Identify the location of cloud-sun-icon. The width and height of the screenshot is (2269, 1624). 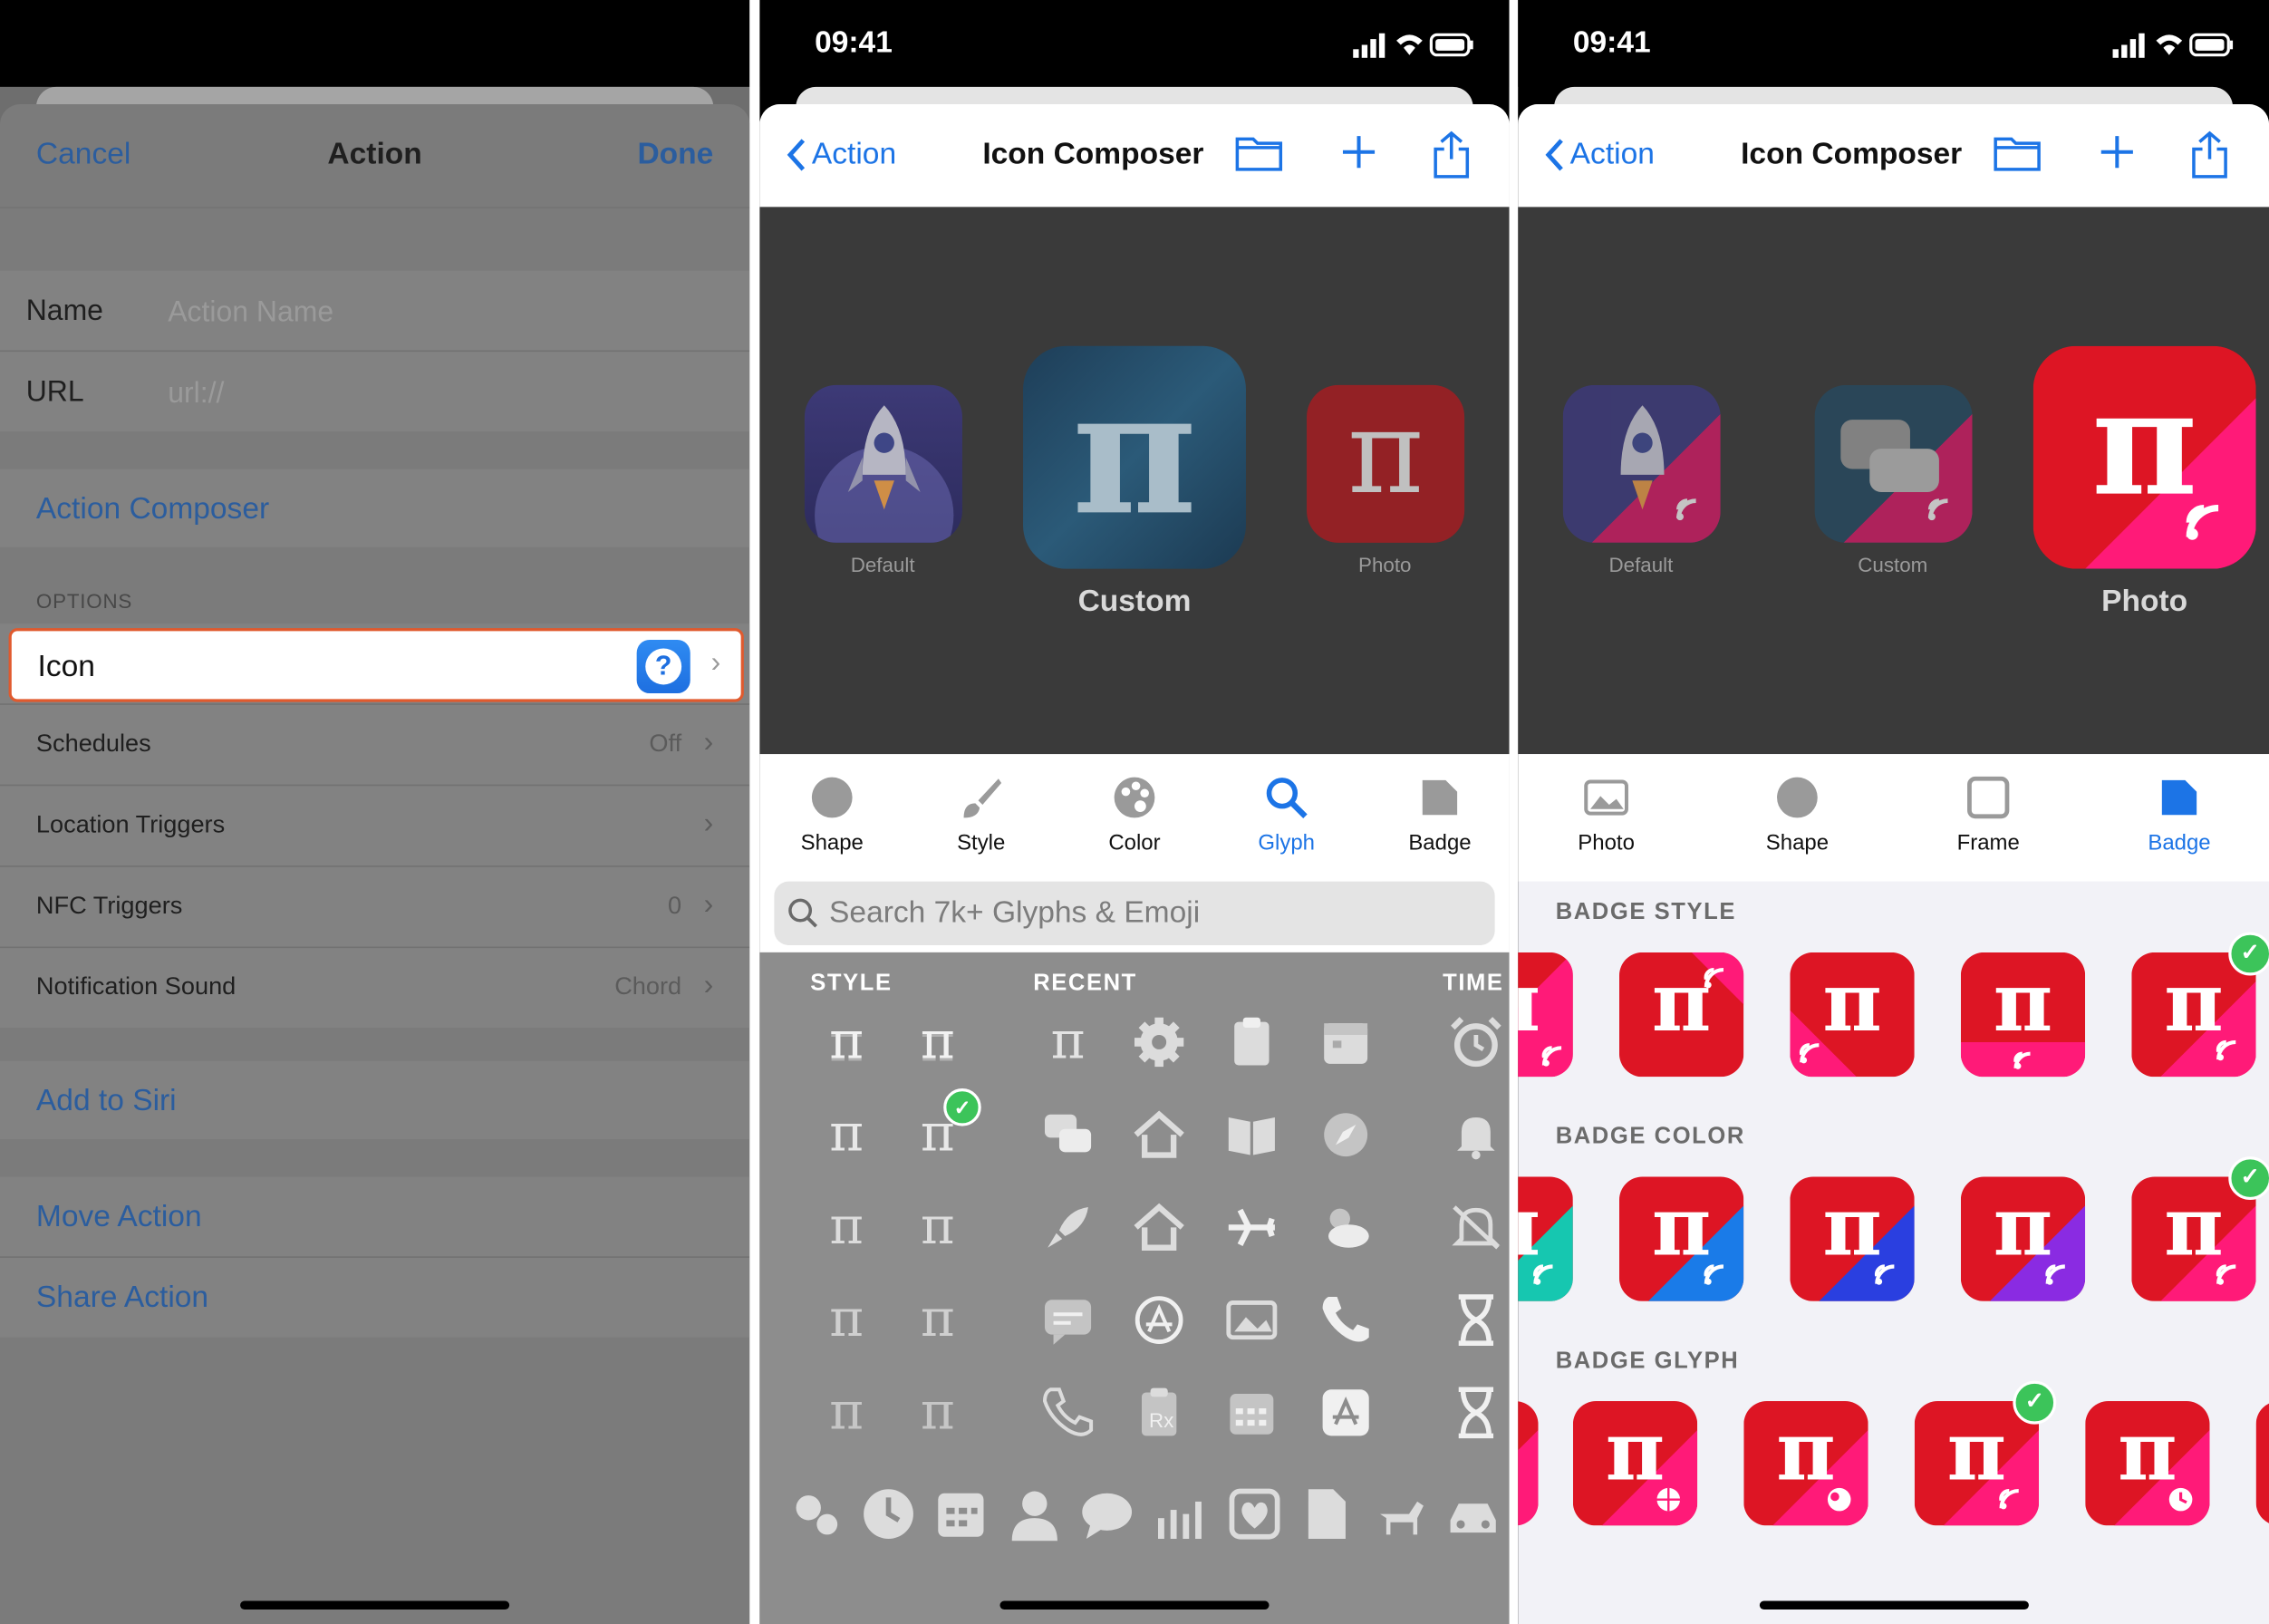
(1346, 1227).